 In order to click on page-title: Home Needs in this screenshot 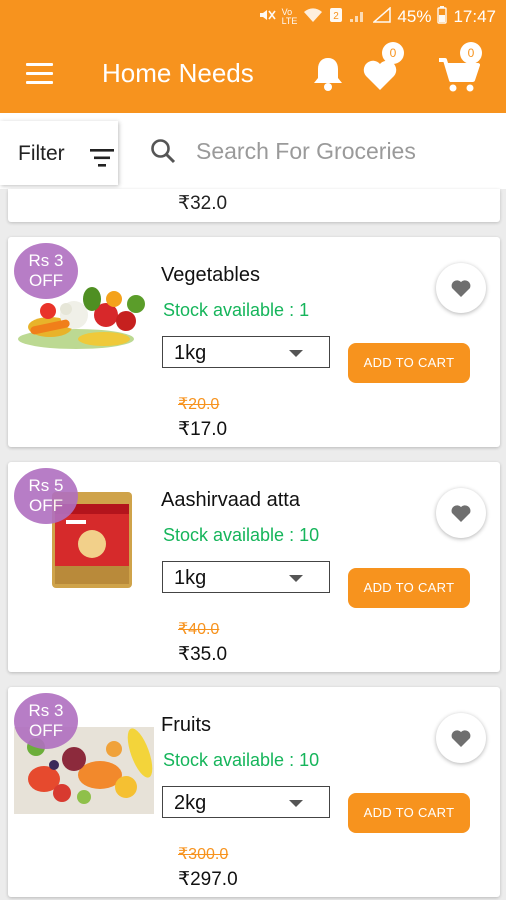, I will do `click(178, 73)`.